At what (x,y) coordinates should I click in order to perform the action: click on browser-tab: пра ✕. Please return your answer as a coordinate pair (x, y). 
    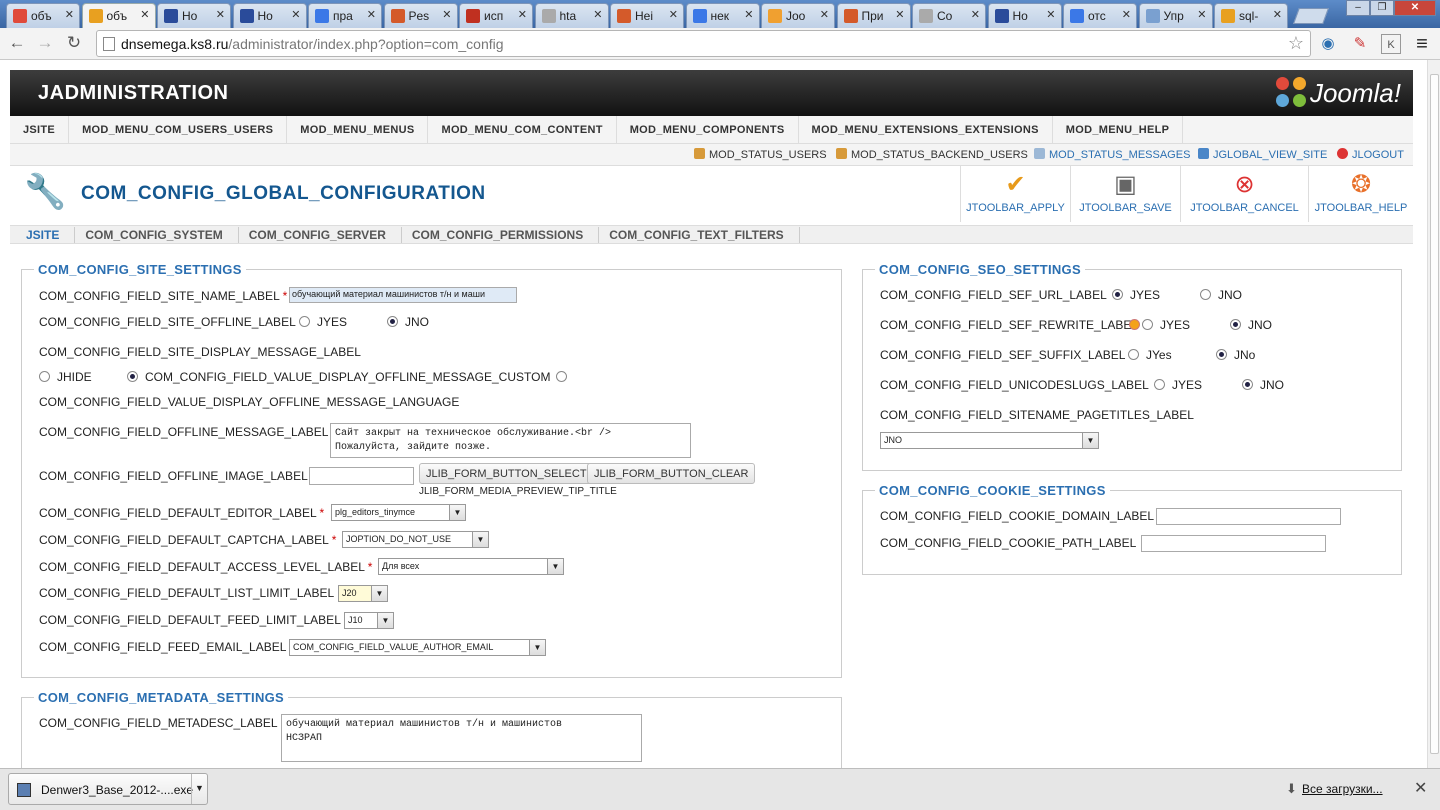
    Looking at the image, I should click on (345, 15).